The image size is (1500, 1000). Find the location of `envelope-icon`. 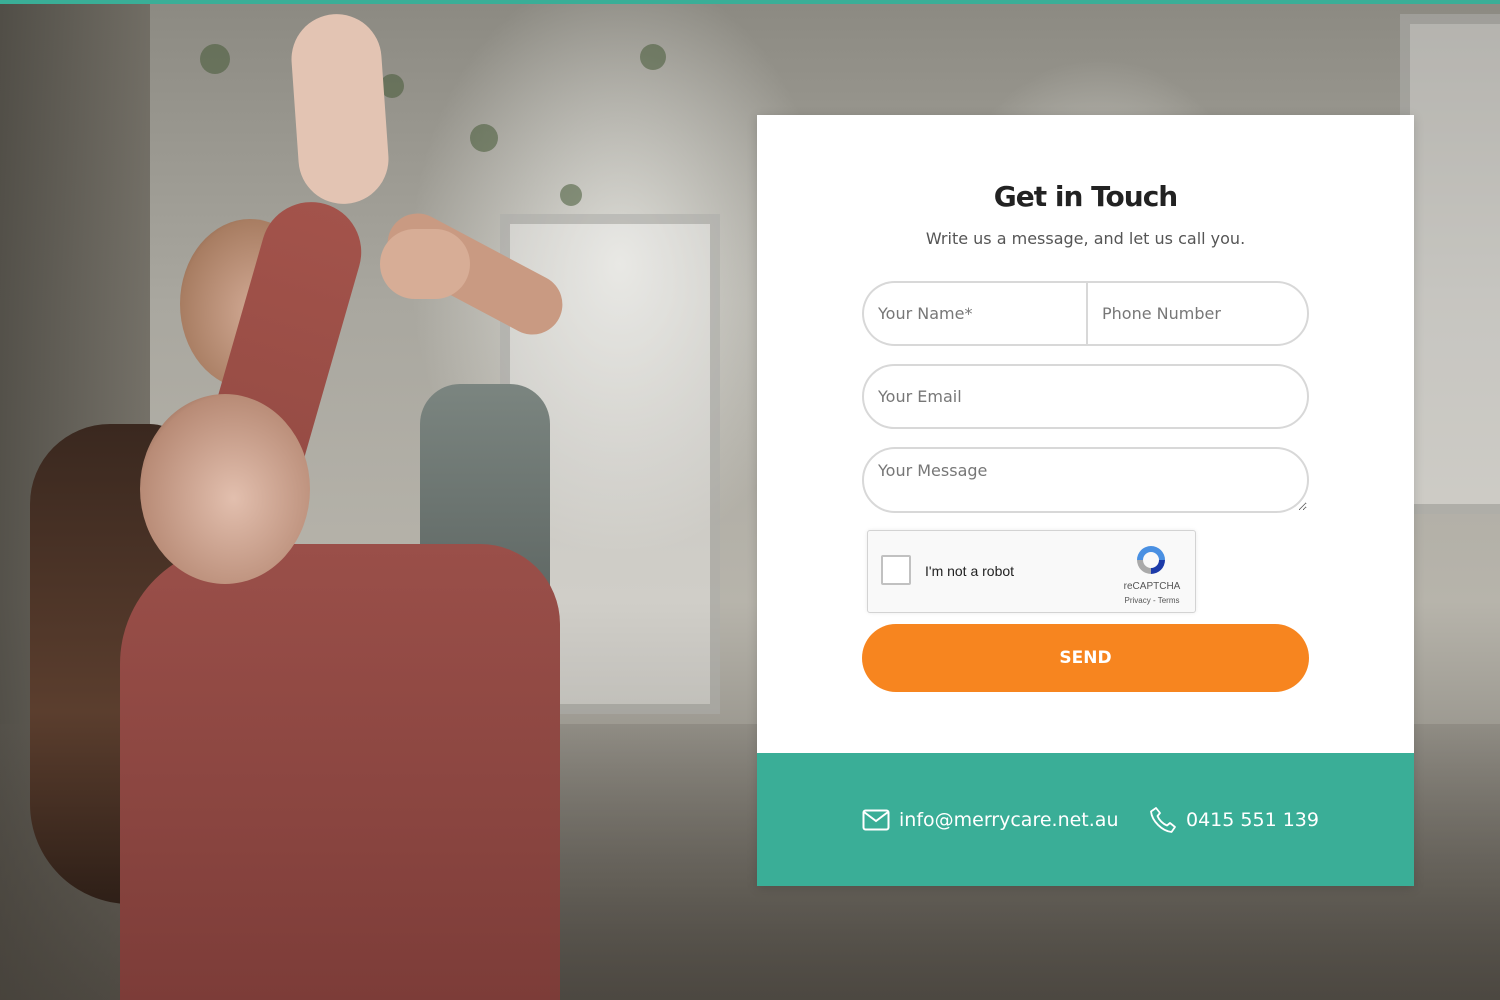

envelope-icon is located at coordinates (876, 820).